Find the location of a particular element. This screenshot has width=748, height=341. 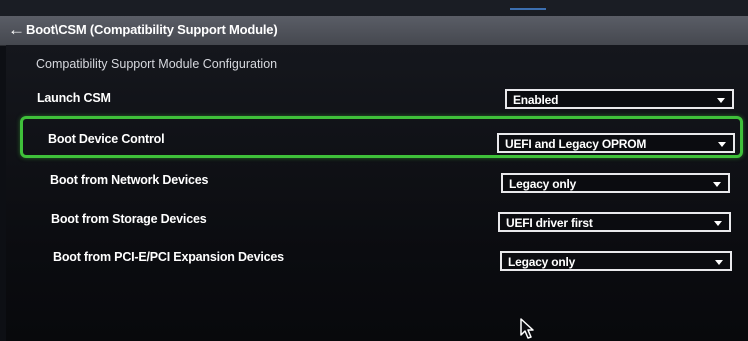

network-devices-dropdown: Legacy only is located at coordinates (615, 183).